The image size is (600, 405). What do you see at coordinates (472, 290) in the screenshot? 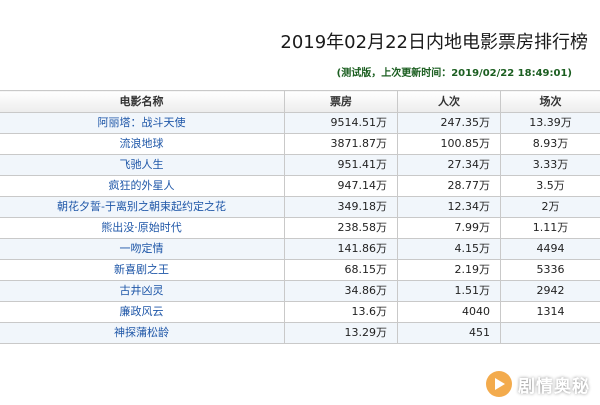
I see `people-cell: 1.51万` at bounding box center [472, 290].